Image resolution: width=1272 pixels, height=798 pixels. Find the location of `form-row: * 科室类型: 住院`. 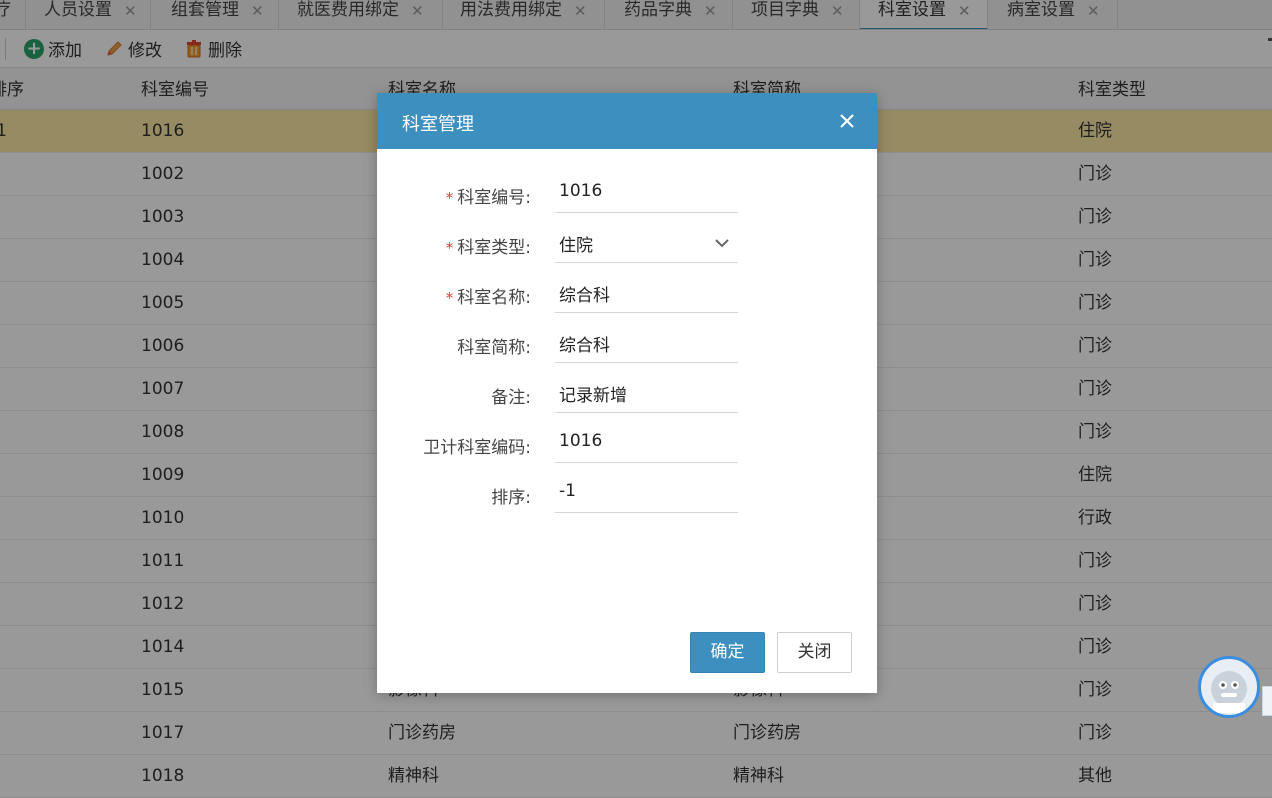

form-row: * 科室类型: 住院 is located at coordinates (627, 243).